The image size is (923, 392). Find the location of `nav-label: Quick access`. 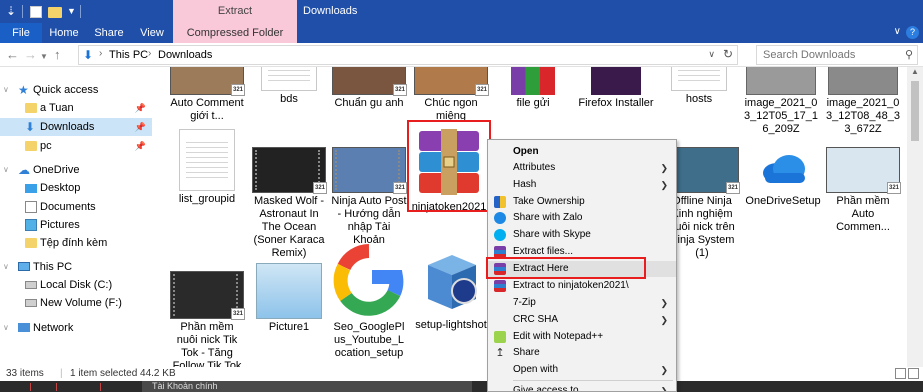

nav-label: Quick access is located at coordinates (66, 90).